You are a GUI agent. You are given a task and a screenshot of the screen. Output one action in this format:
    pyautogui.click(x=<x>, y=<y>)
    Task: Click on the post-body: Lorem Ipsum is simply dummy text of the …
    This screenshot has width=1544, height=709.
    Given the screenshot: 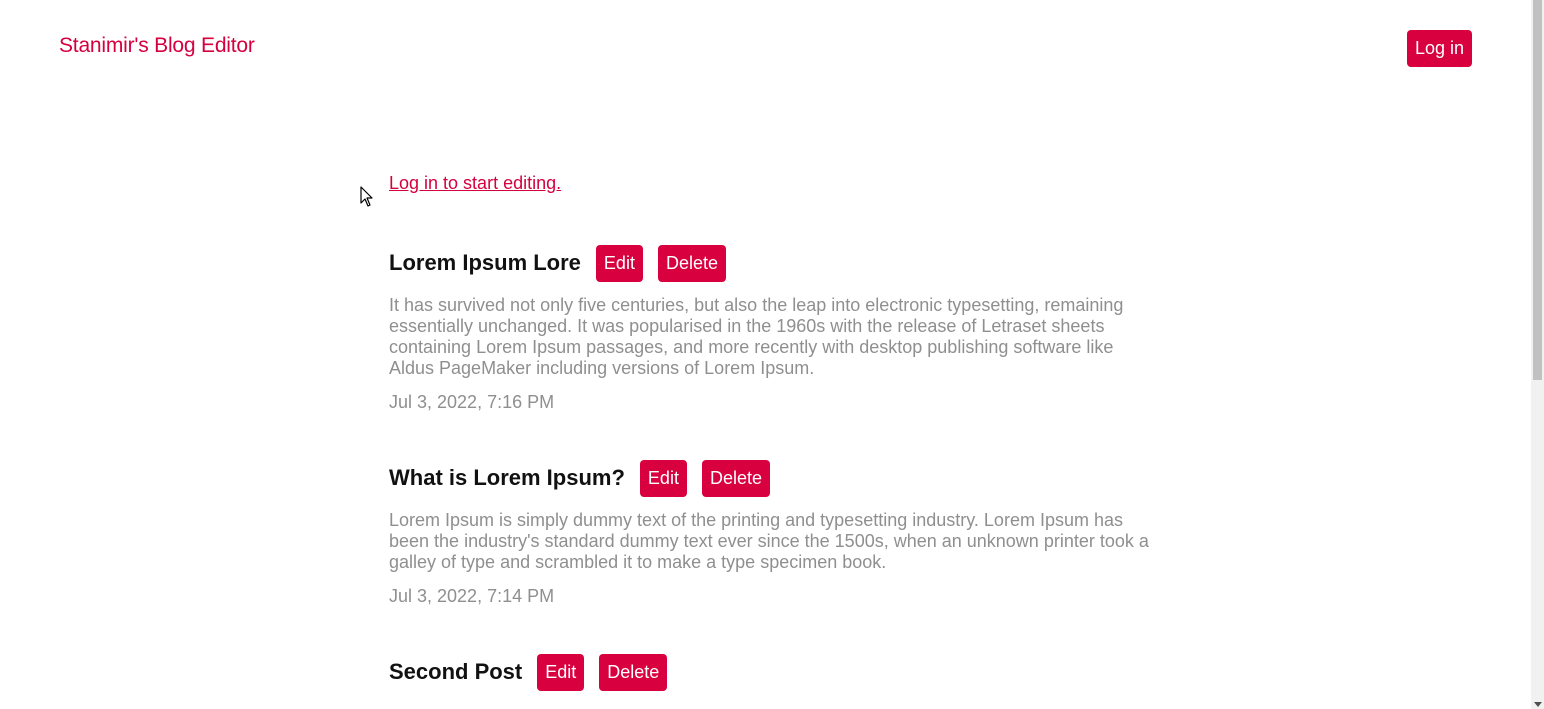 What is the action you would take?
    pyautogui.click(x=769, y=541)
    